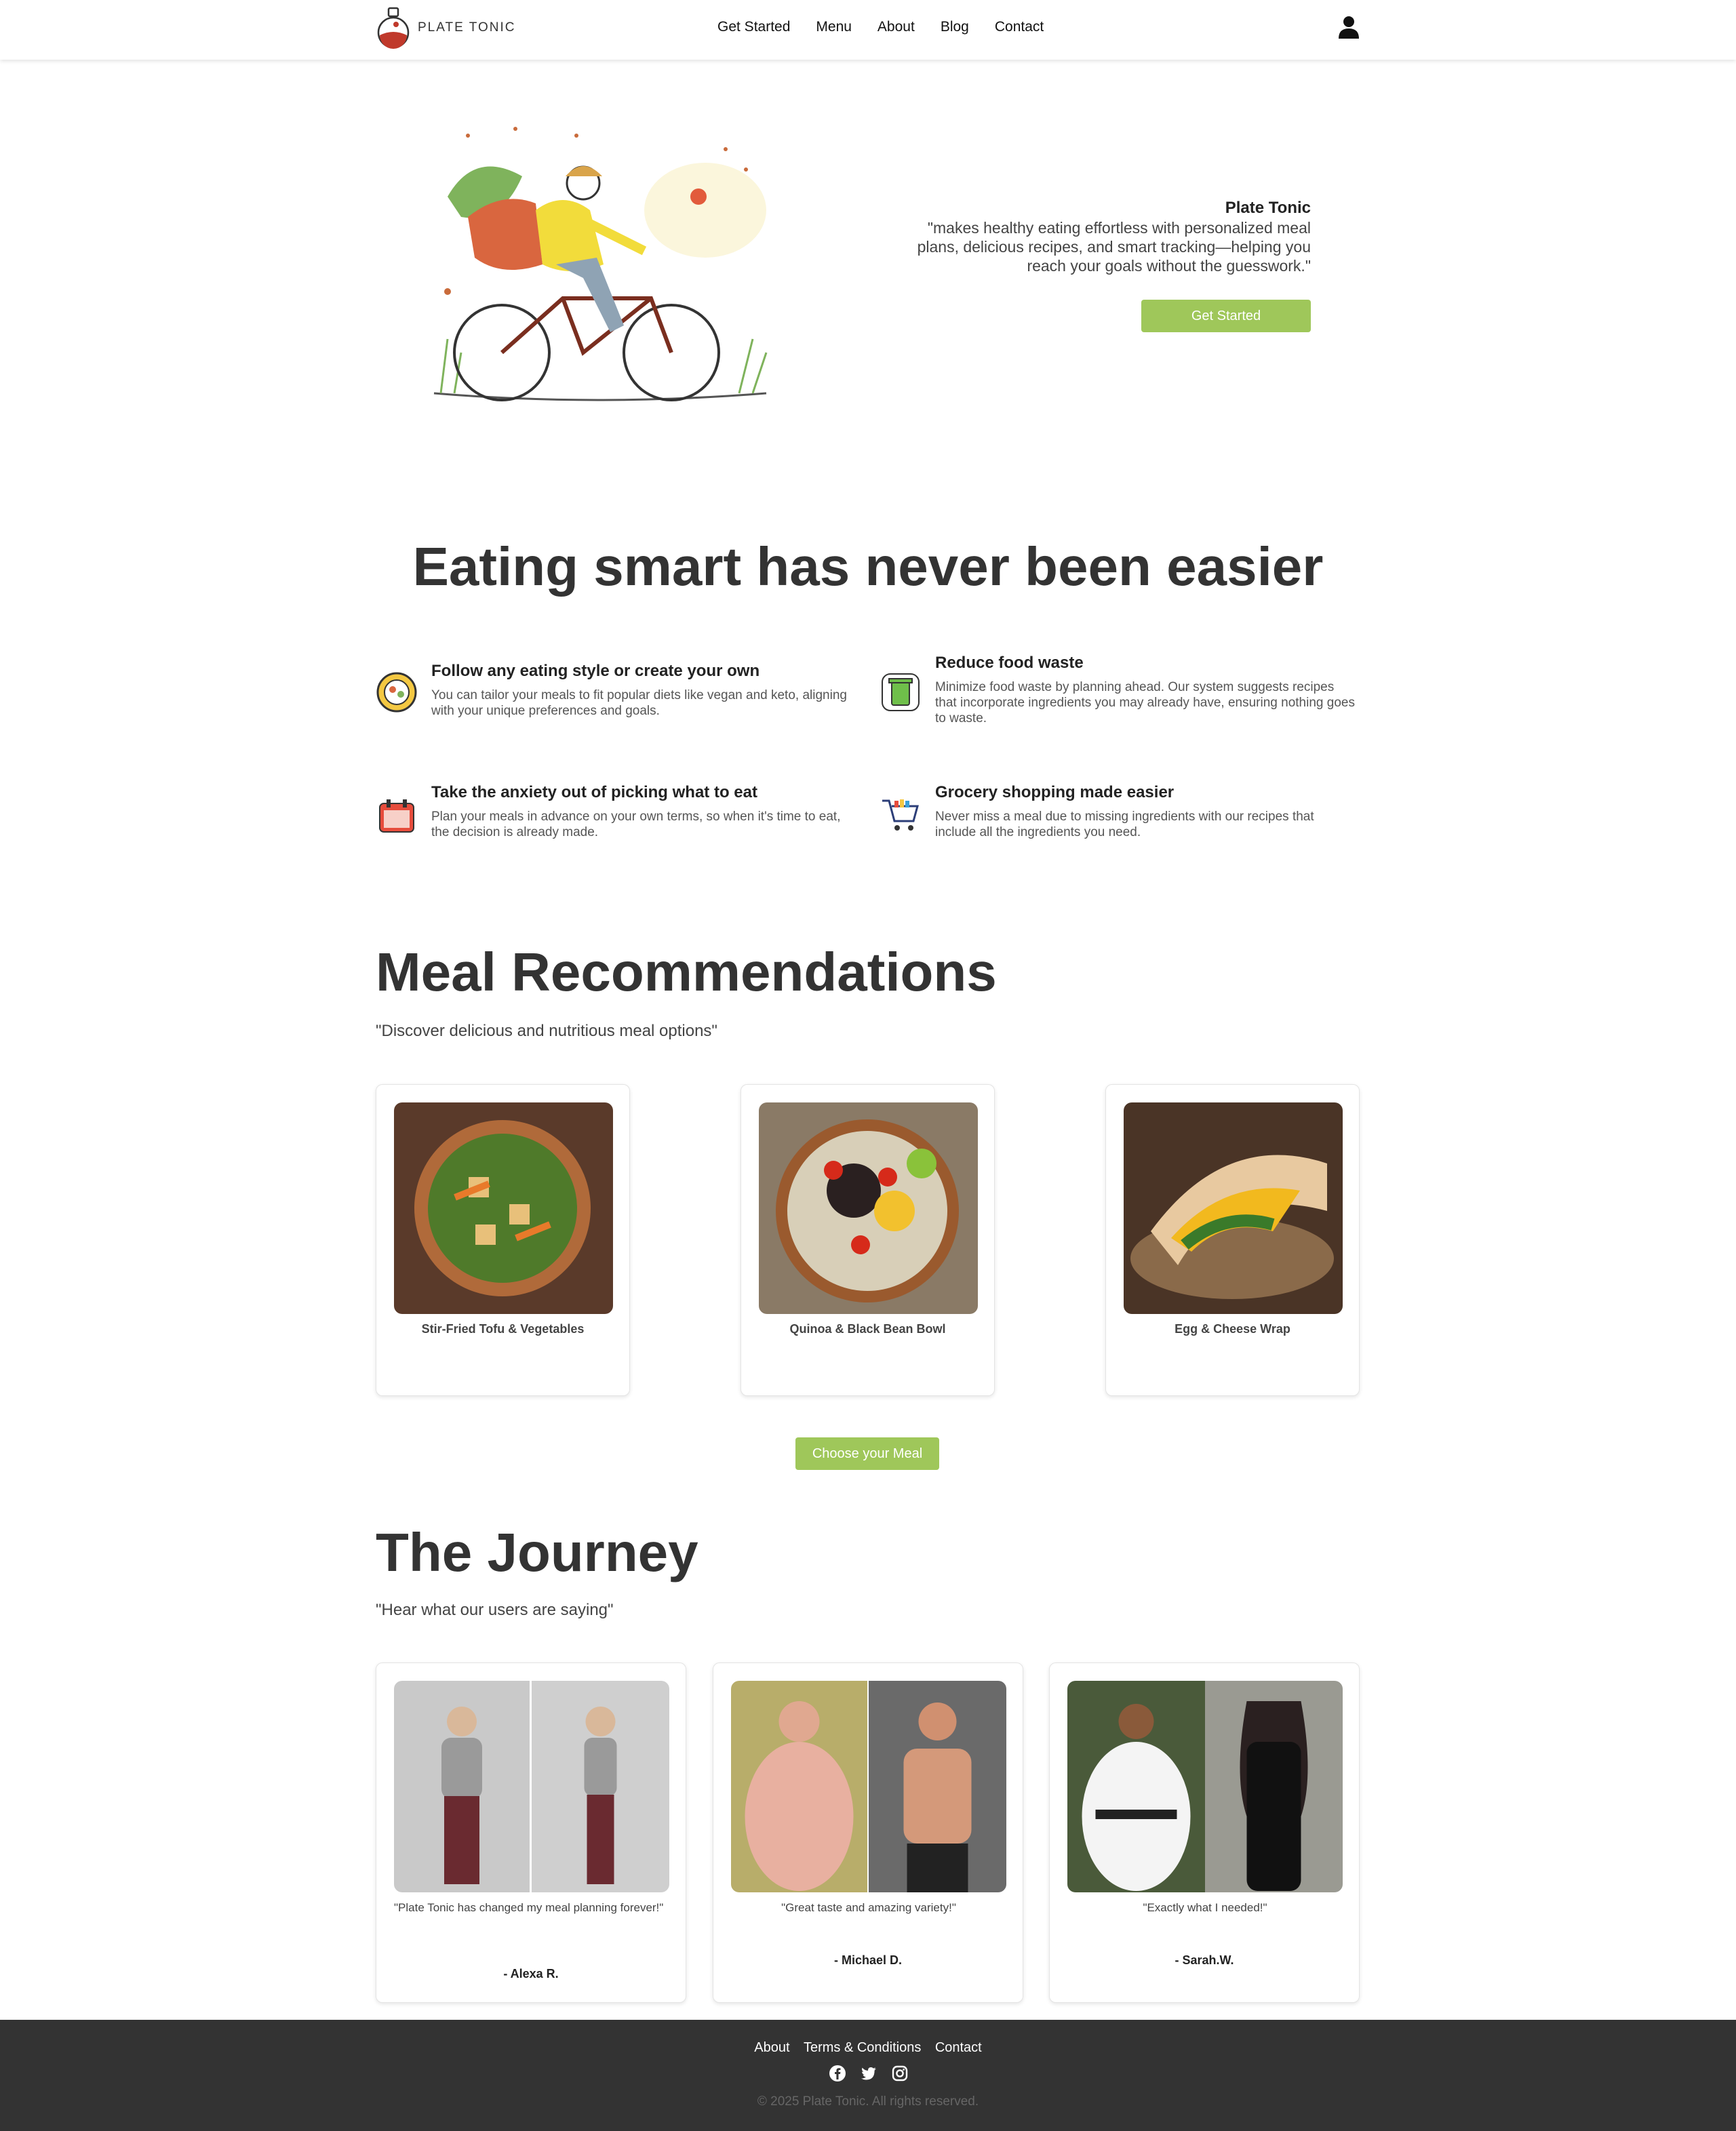 The image size is (1736, 2131). What do you see at coordinates (1009, 663) in the screenshot?
I see `feature-title: Reduce food waste` at bounding box center [1009, 663].